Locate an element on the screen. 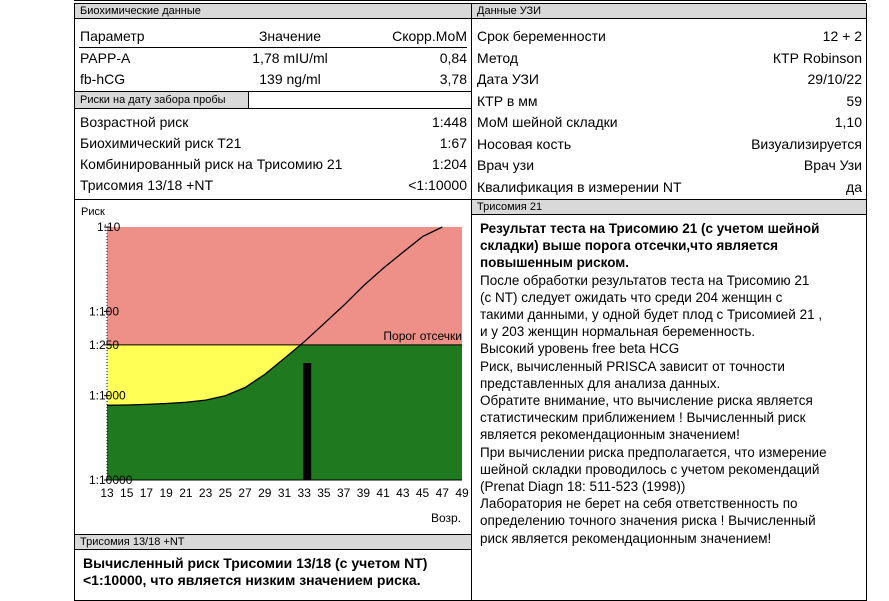 This screenshot has height=601, width=889. usi-value: Визуализируется is located at coordinates (806, 143).